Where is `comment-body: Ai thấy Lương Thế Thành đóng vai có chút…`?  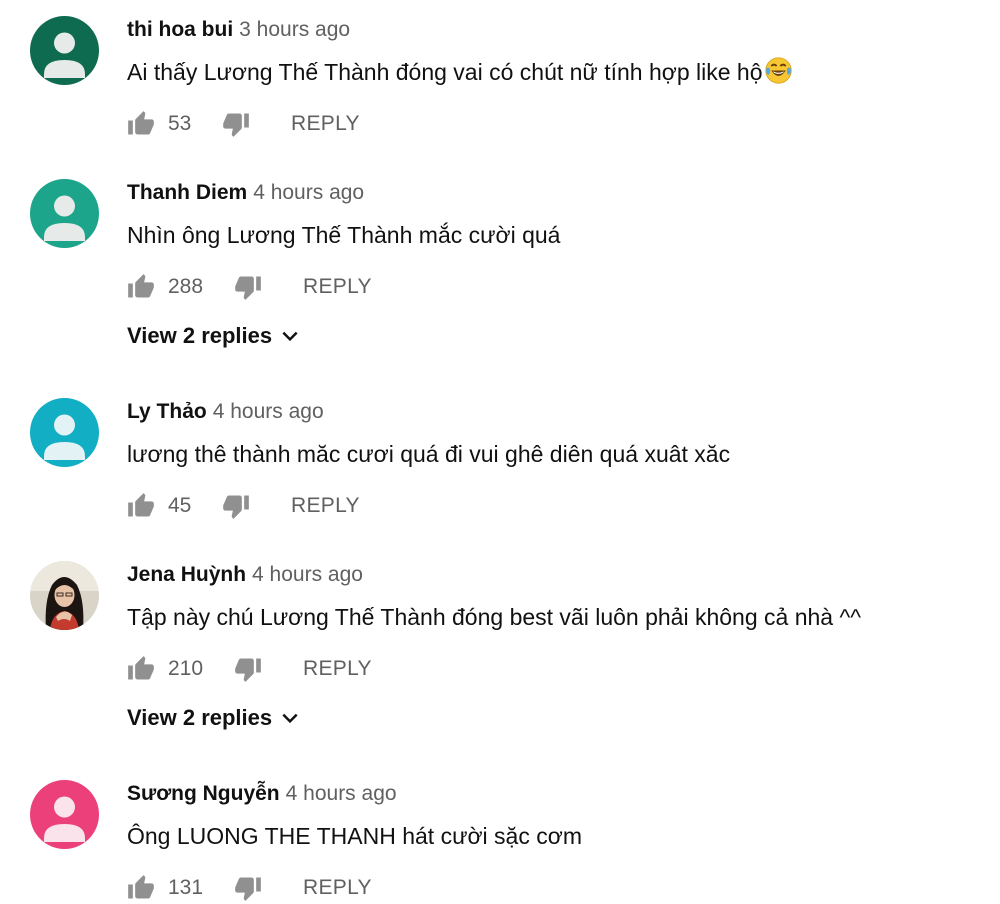 comment-body: Ai thấy Lương Thế Thành đóng vai có chút… is located at coordinates (445, 72).